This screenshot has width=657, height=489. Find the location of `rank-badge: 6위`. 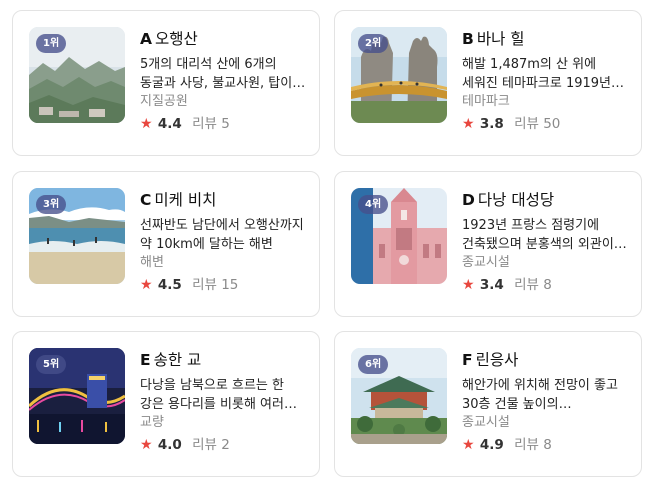

rank-badge: 6위 is located at coordinates (373, 364).